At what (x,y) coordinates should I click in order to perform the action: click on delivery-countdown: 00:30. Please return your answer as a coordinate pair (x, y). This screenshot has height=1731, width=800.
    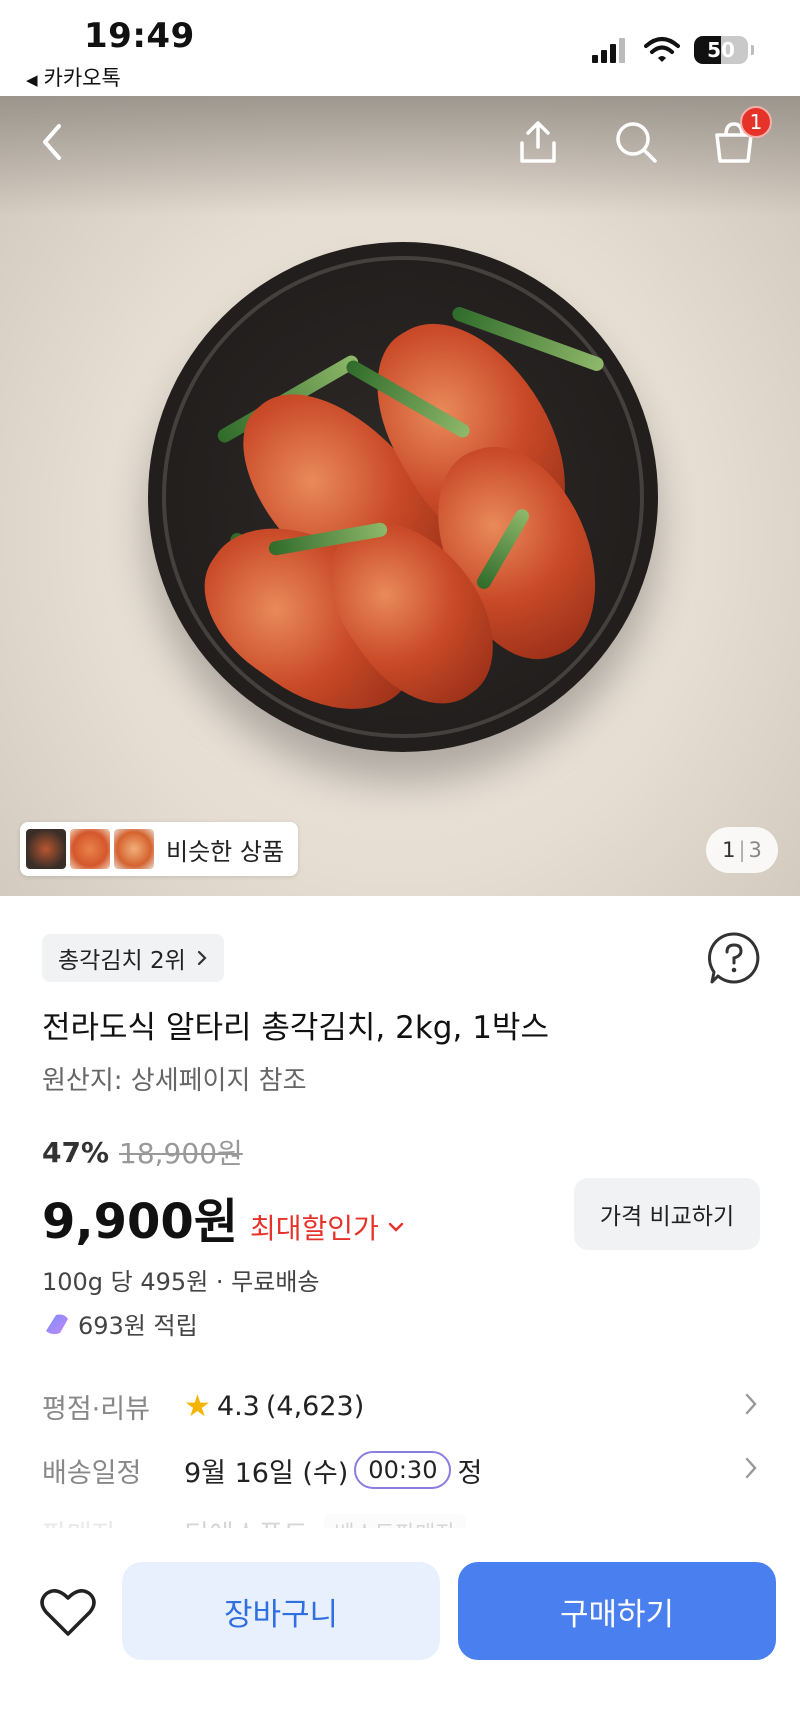
    Looking at the image, I should click on (403, 1470).